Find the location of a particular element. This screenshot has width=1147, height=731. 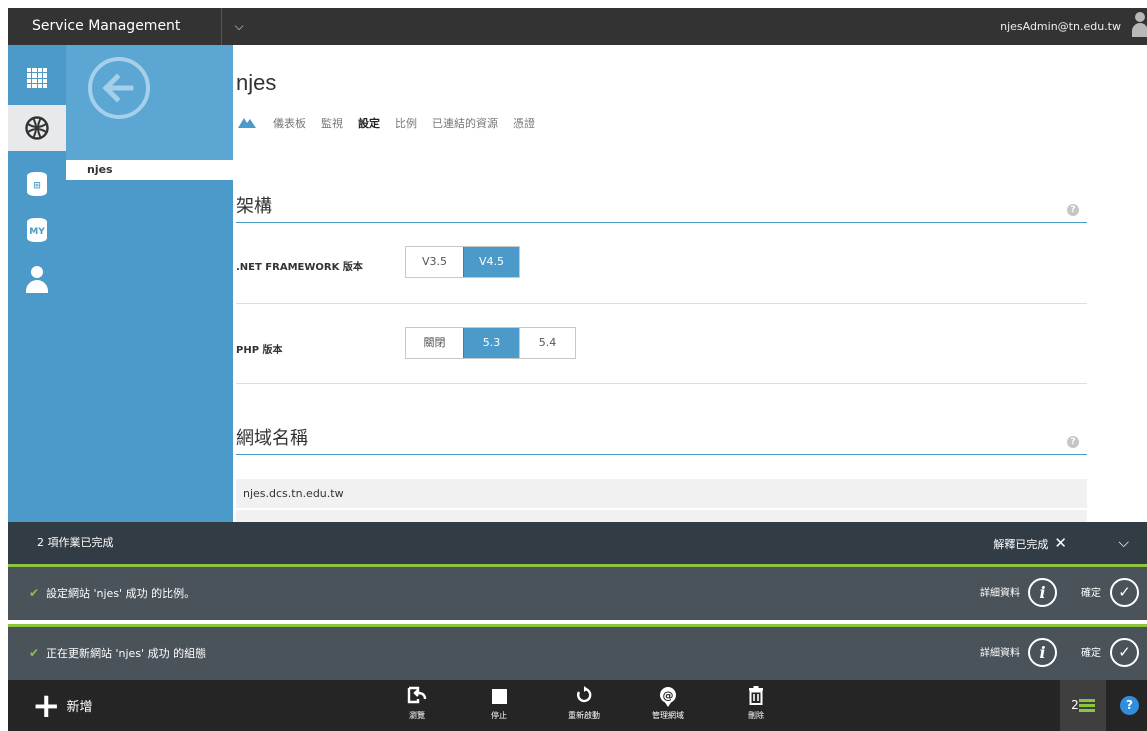

user-email: njesAdmin@tn.edu.tw is located at coordinates (1060, 26).